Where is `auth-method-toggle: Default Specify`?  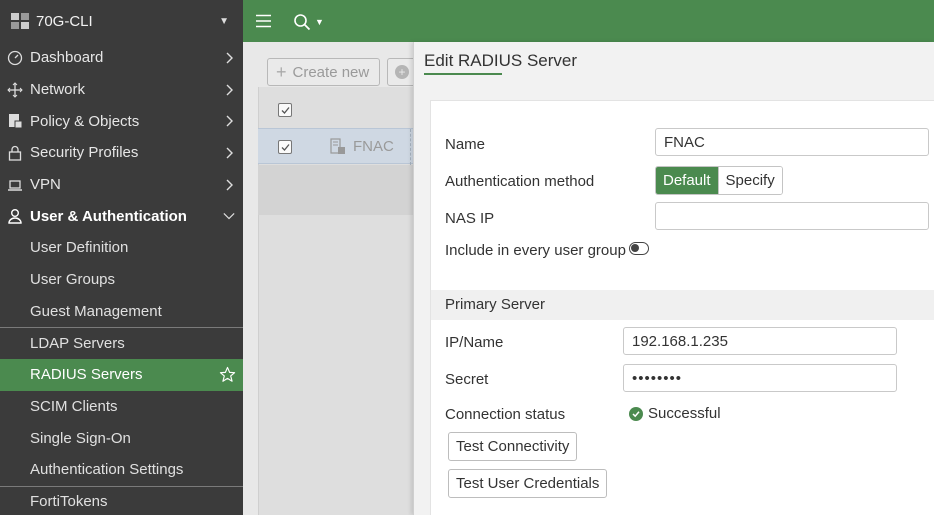
auth-method-toggle: Default Specify is located at coordinates (719, 180).